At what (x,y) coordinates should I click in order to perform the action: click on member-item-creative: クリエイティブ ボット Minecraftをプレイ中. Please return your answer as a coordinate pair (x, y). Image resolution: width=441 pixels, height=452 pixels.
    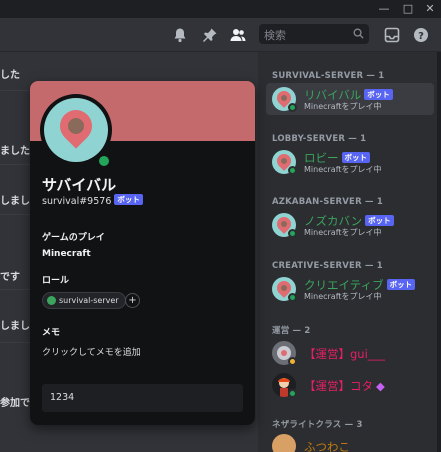
    Looking at the image, I should click on (350, 289).